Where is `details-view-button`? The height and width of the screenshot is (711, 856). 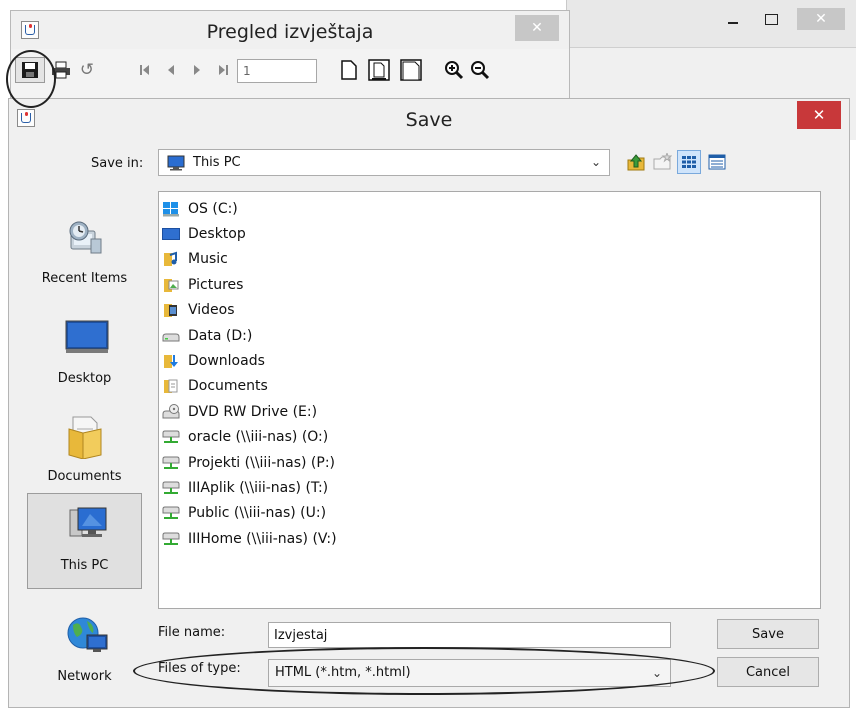
details-view-button is located at coordinates (717, 162).